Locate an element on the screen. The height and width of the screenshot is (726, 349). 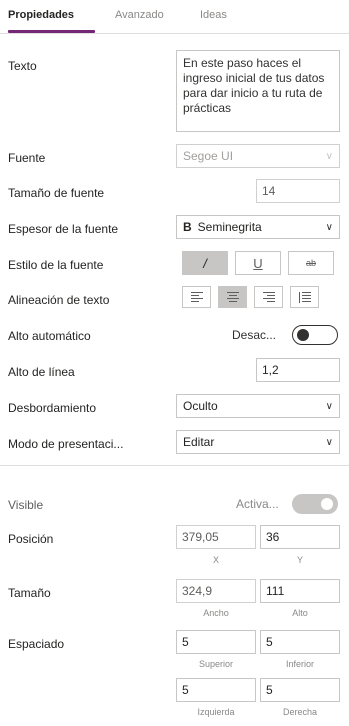
section-divider is located at coordinates (174, 465).